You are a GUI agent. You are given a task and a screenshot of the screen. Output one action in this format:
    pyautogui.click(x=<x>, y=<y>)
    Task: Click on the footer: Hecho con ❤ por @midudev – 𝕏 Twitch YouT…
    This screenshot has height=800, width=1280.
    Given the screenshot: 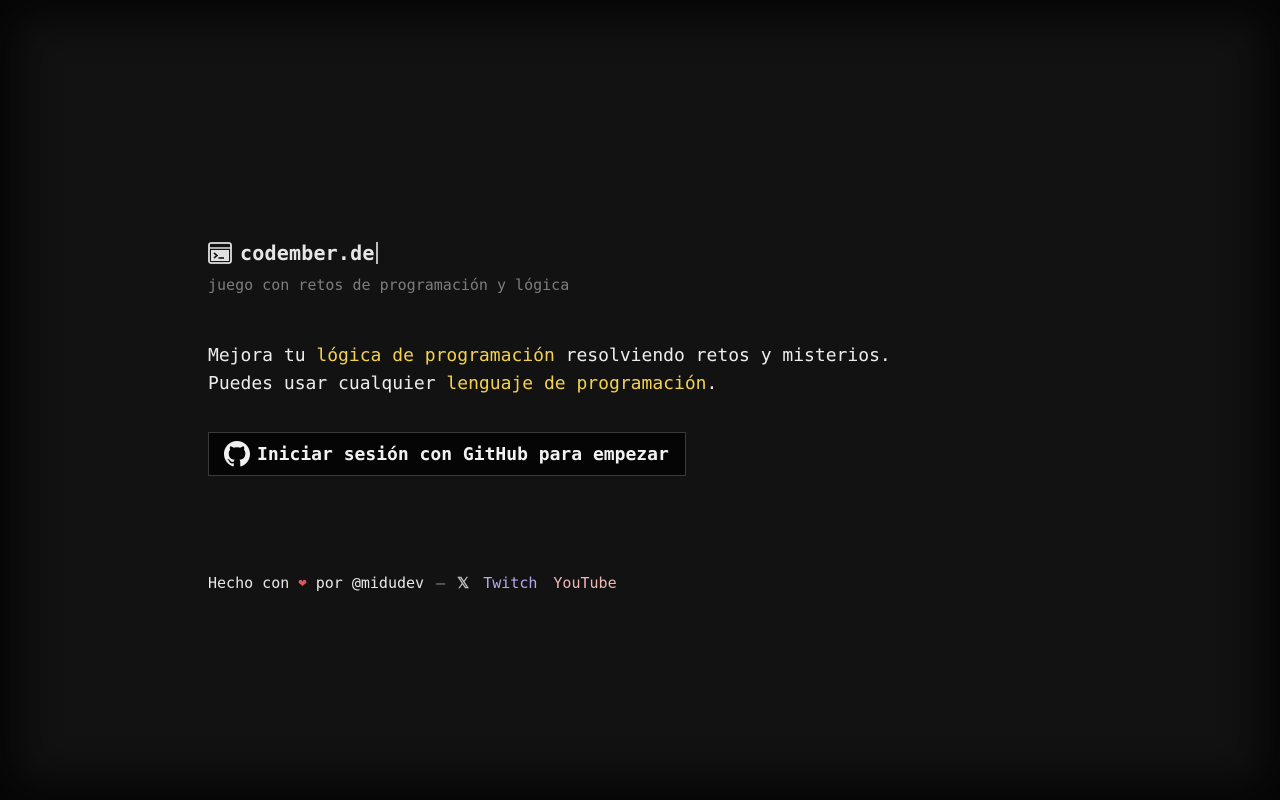 What is the action you would take?
    pyautogui.click(x=658, y=583)
    